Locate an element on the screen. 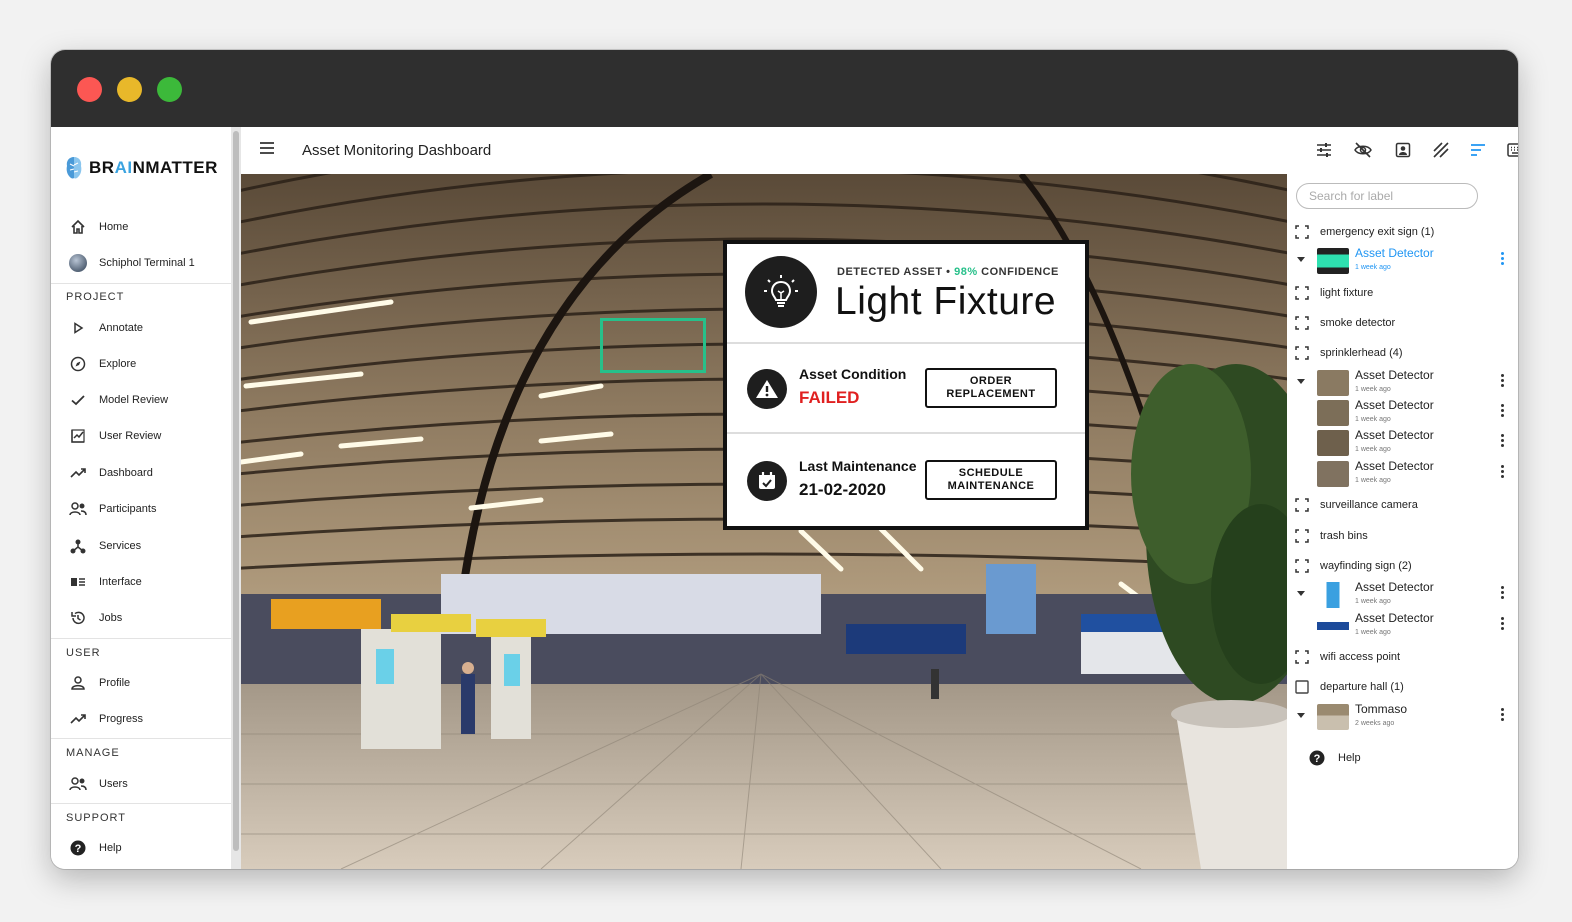 Image resolution: width=1572 pixels, height=922 pixels. sidebar-item-explore: Explore is located at coordinates (141, 364).